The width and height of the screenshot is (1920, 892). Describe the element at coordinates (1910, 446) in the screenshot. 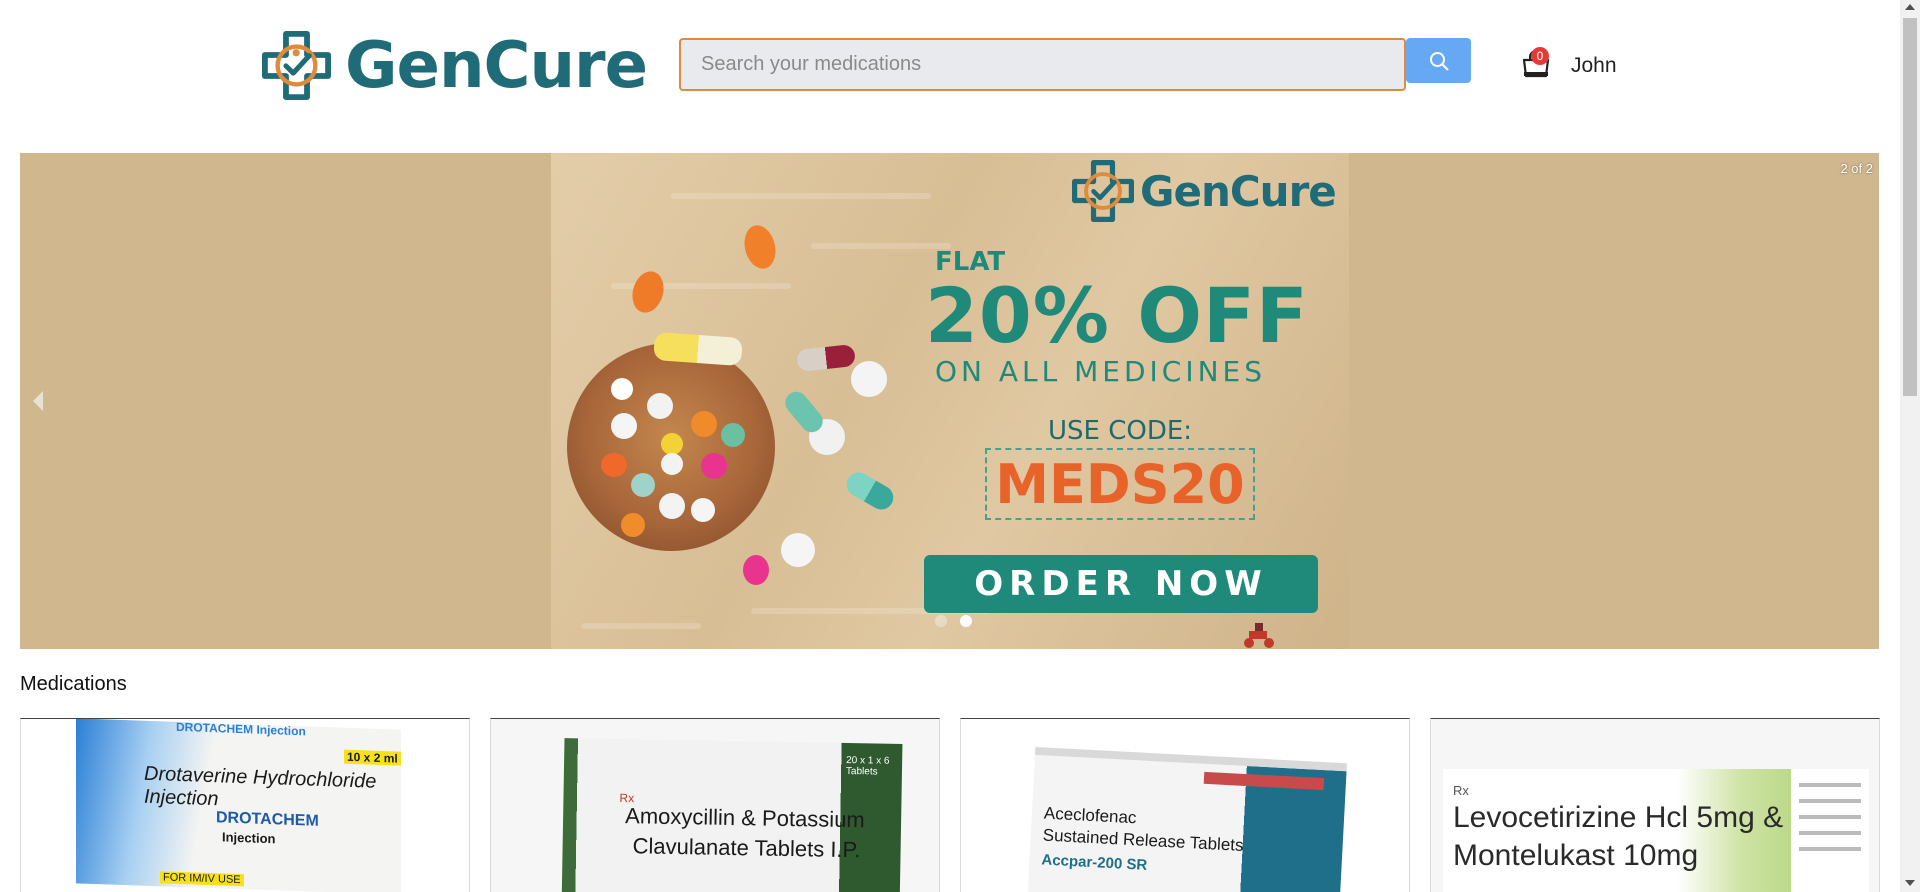

I see `page-scrollbar` at that location.